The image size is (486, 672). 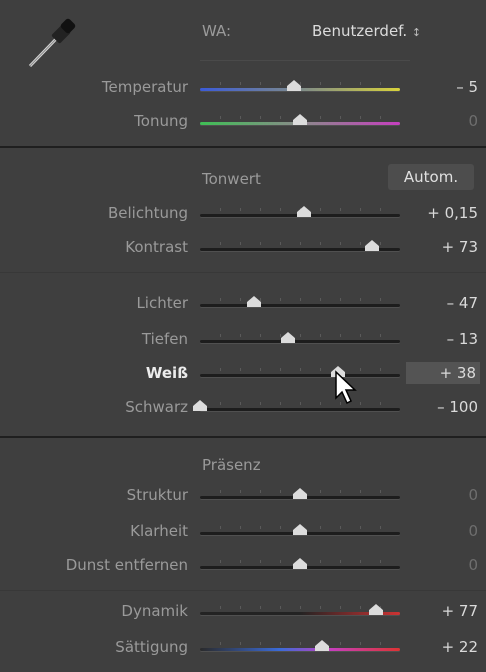 What do you see at coordinates (360, 31) in the screenshot?
I see `wb-value: Benutzerdef.` at bounding box center [360, 31].